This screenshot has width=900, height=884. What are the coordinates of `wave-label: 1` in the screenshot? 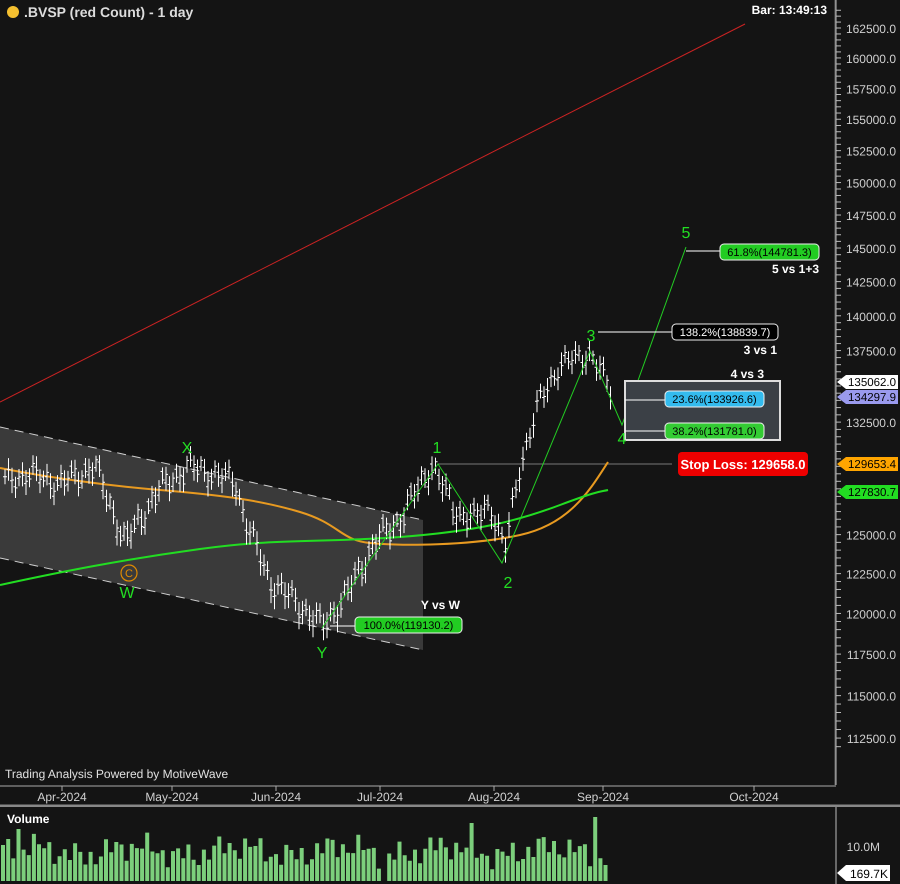 It's located at (437, 448).